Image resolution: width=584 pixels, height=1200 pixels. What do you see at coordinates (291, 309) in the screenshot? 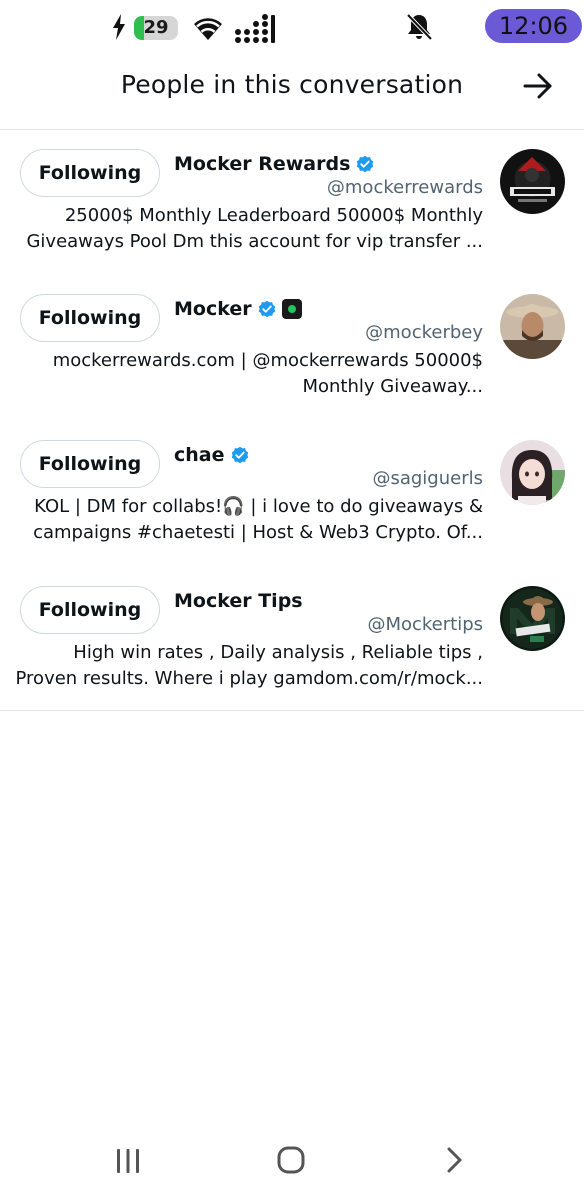
I see `affiliate-badge-icon` at bounding box center [291, 309].